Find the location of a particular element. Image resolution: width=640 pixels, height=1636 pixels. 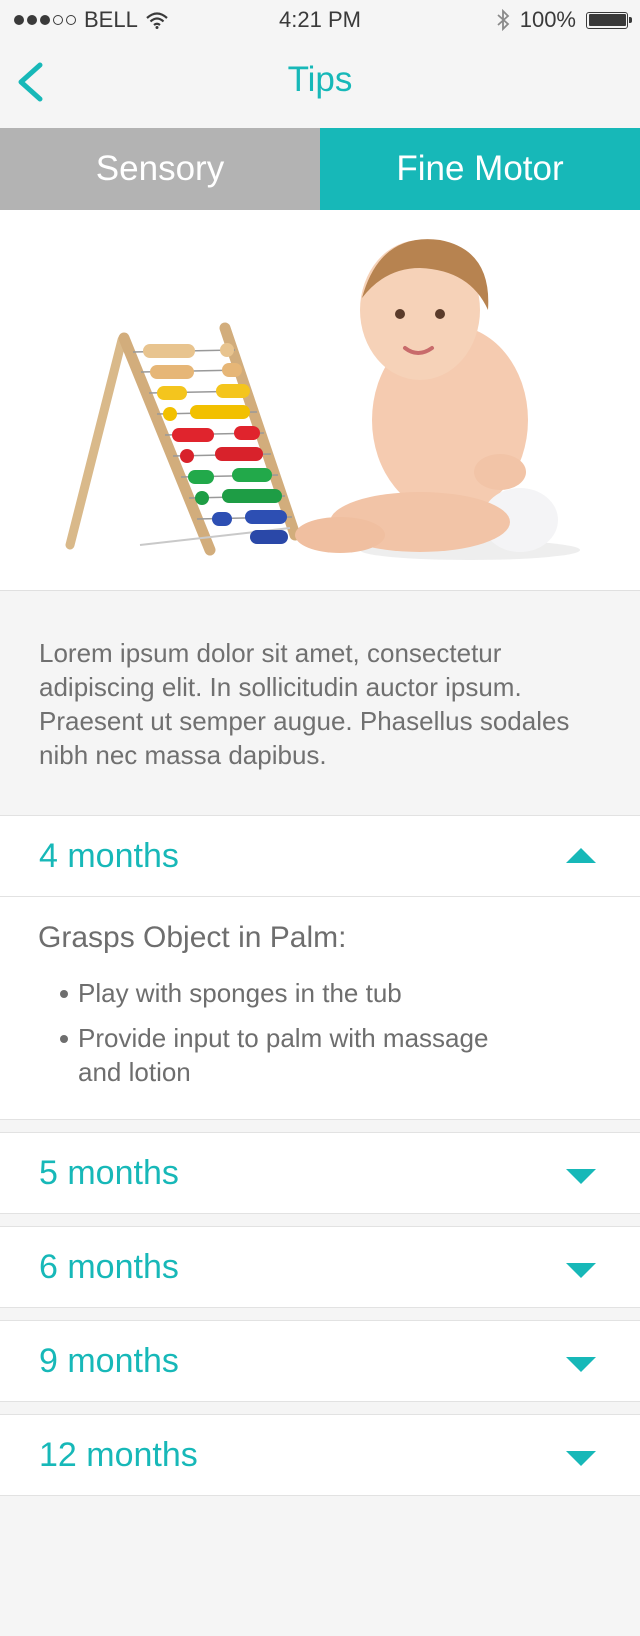

accordion-section-5-months: 5 months is located at coordinates (320, 1173).